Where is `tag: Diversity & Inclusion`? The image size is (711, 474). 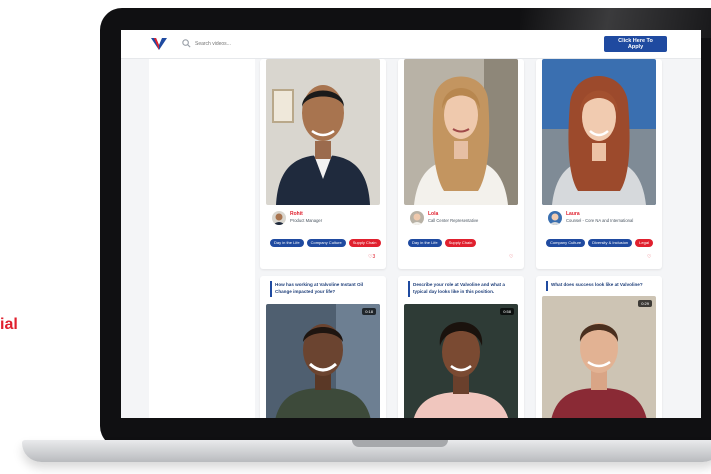
tag: Diversity & Inclusion is located at coordinates (610, 243).